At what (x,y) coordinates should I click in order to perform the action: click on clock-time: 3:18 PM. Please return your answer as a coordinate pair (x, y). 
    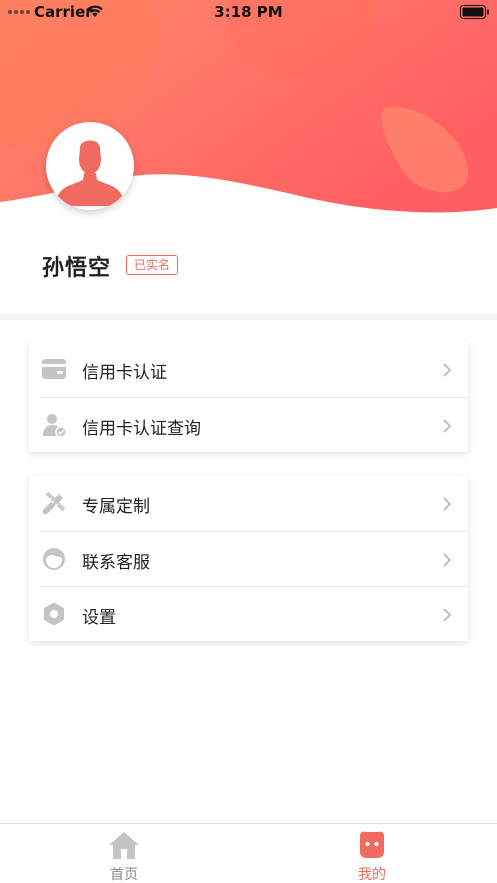
    Looking at the image, I should click on (248, 12).